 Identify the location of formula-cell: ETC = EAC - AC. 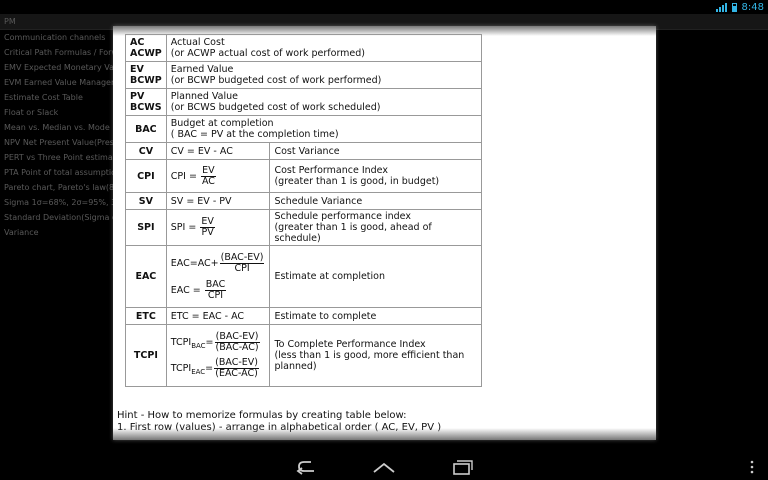
(218, 316).